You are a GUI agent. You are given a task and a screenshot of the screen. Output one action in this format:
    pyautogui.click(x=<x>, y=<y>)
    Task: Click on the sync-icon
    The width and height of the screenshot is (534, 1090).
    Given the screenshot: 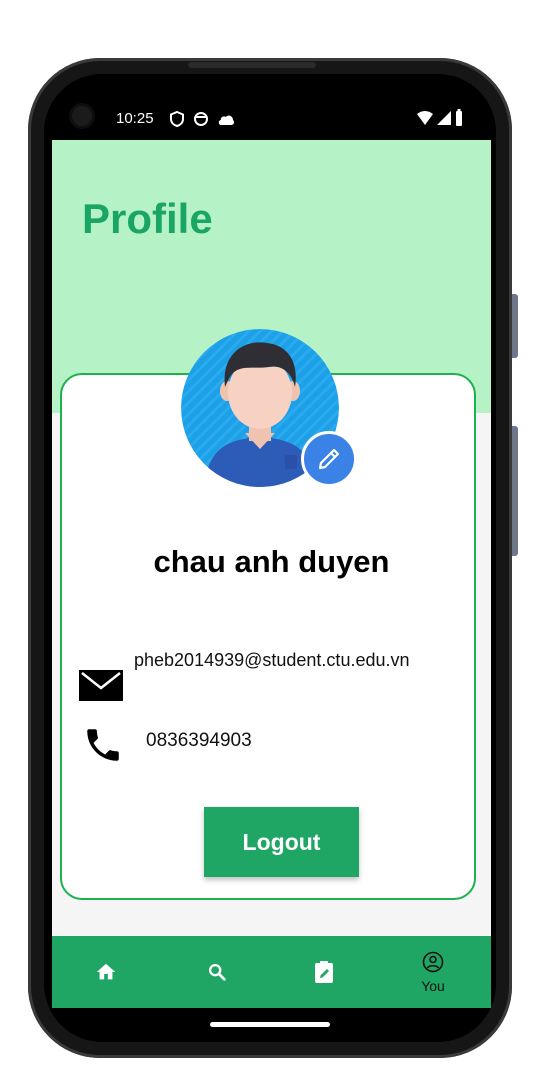 What is the action you would take?
    pyautogui.click(x=201, y=119)
    